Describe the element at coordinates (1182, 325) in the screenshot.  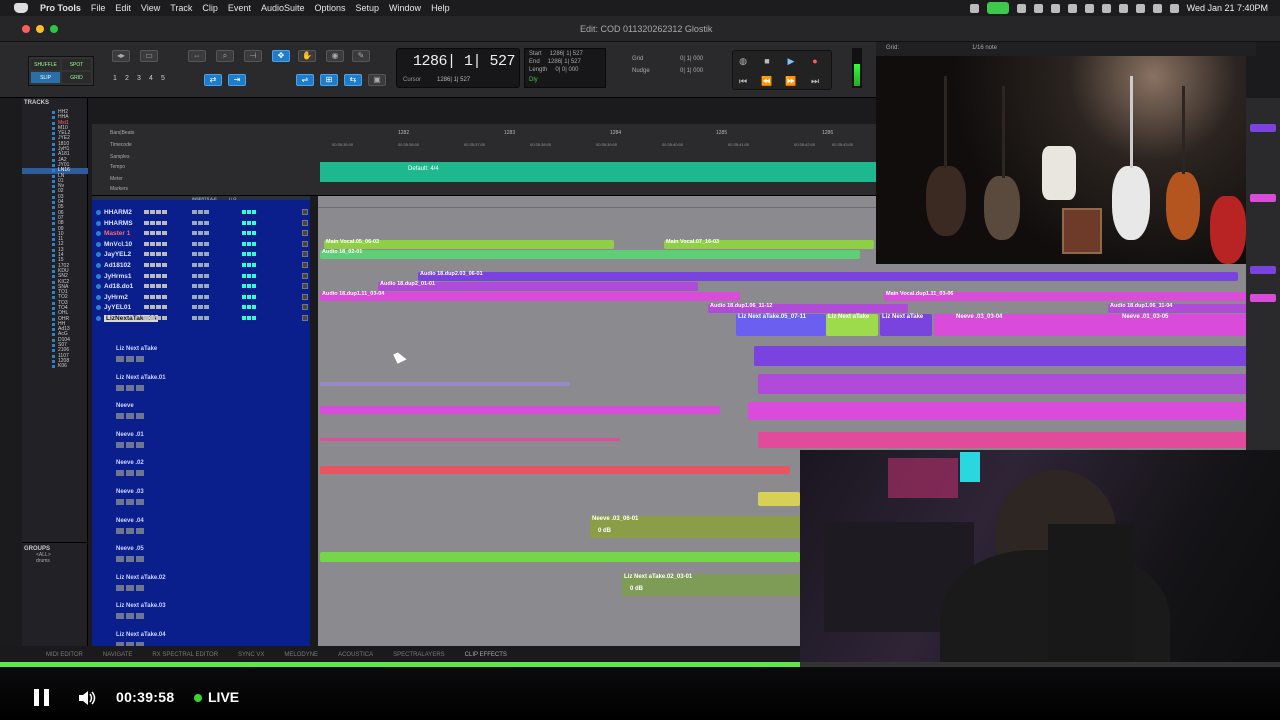
I see `clip-neeve-2: Neeve .01_03-05` at that location.